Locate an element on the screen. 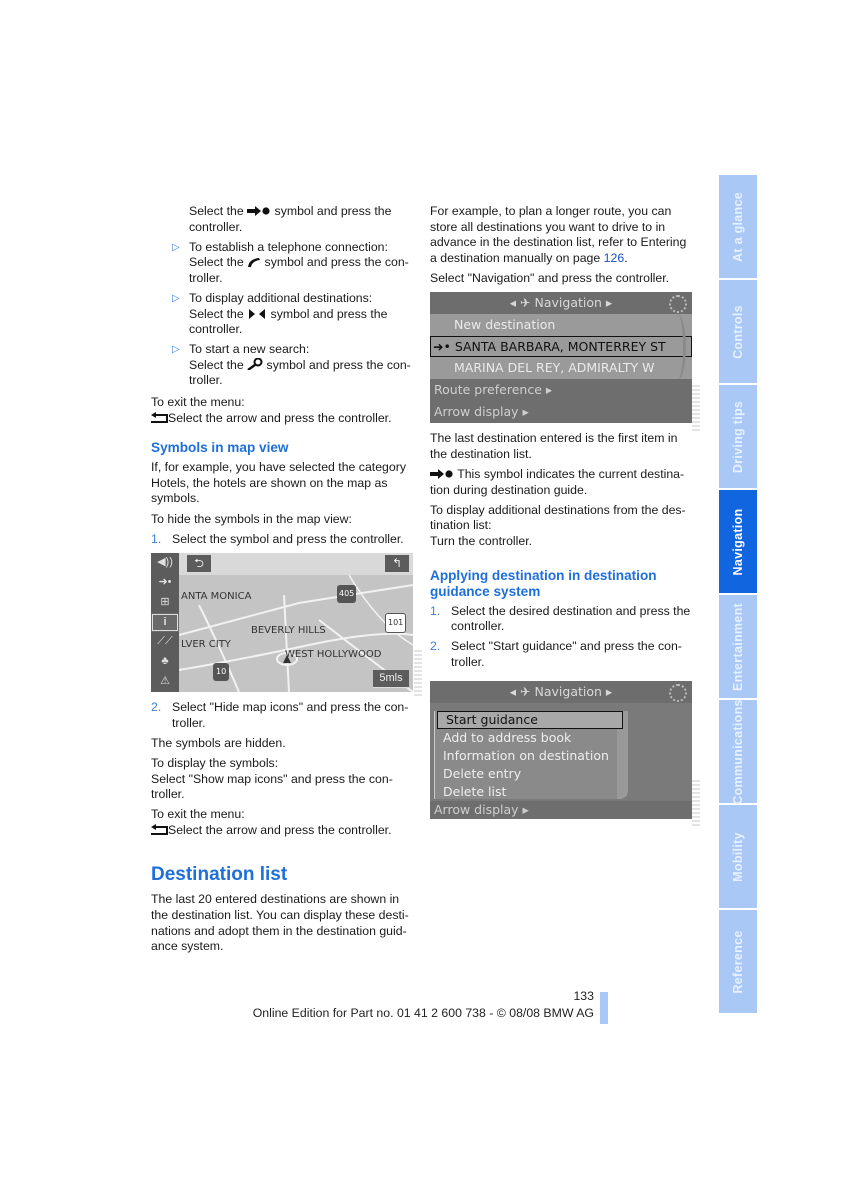 The width and height of the screenshot is (848, 1200). menu-item-information-on-destination: Information on destination is located at coordinates (526, 756).